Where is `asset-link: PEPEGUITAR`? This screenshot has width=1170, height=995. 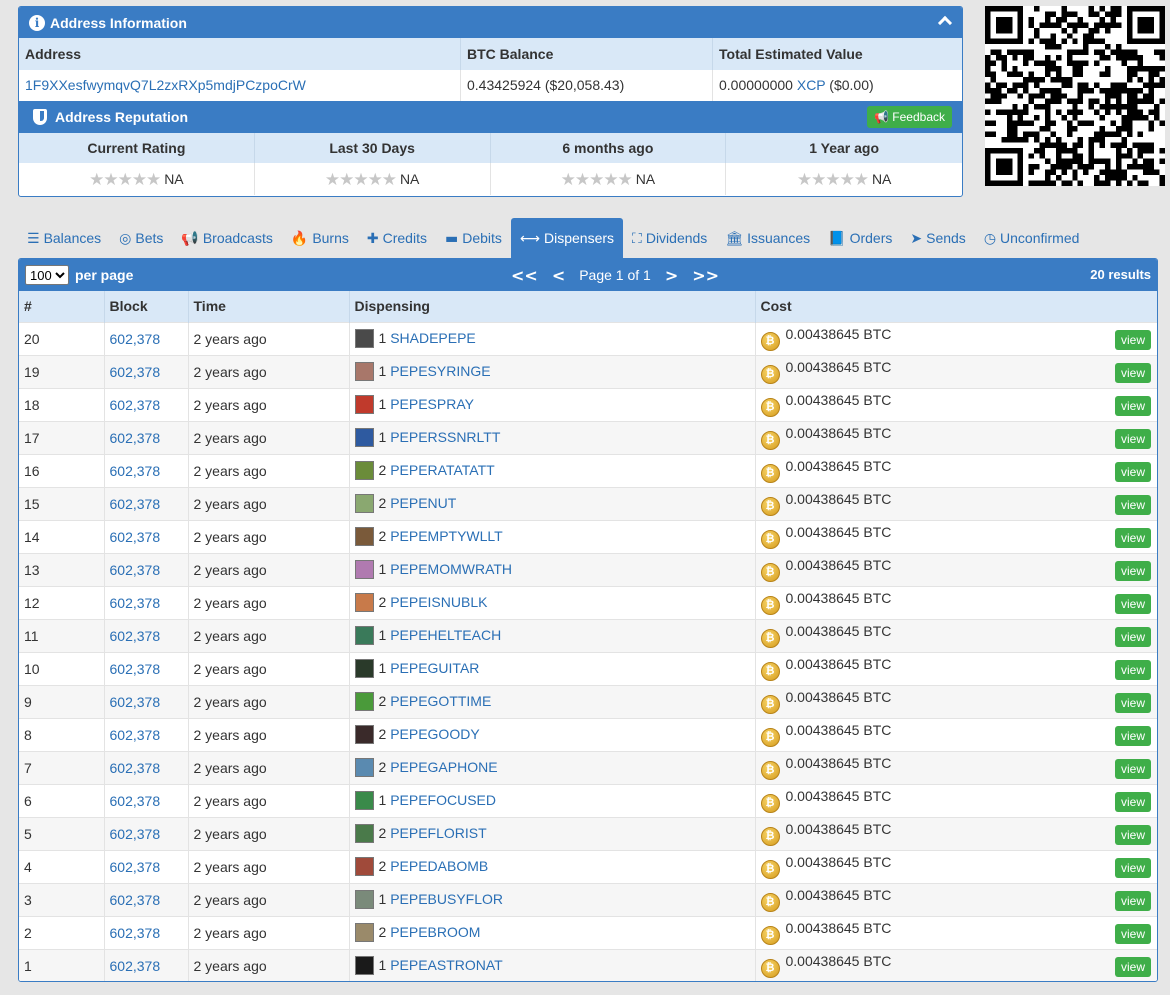
asset-link: PEPEGUITAR is located at coordinates (434, 668).